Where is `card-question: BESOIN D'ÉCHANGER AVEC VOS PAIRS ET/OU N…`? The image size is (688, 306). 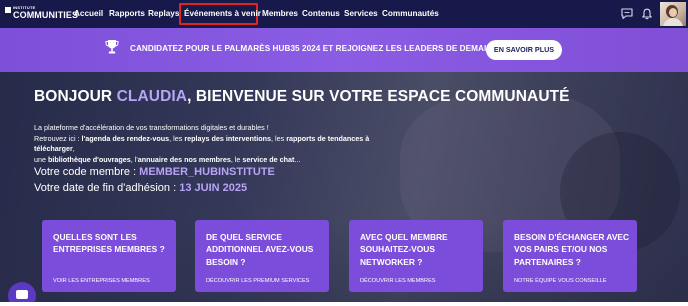
card-question: BESOIN D'ÉCHANGER AVEC VOS PAIRS ET/OU N… is located at coordinates (572, 249).